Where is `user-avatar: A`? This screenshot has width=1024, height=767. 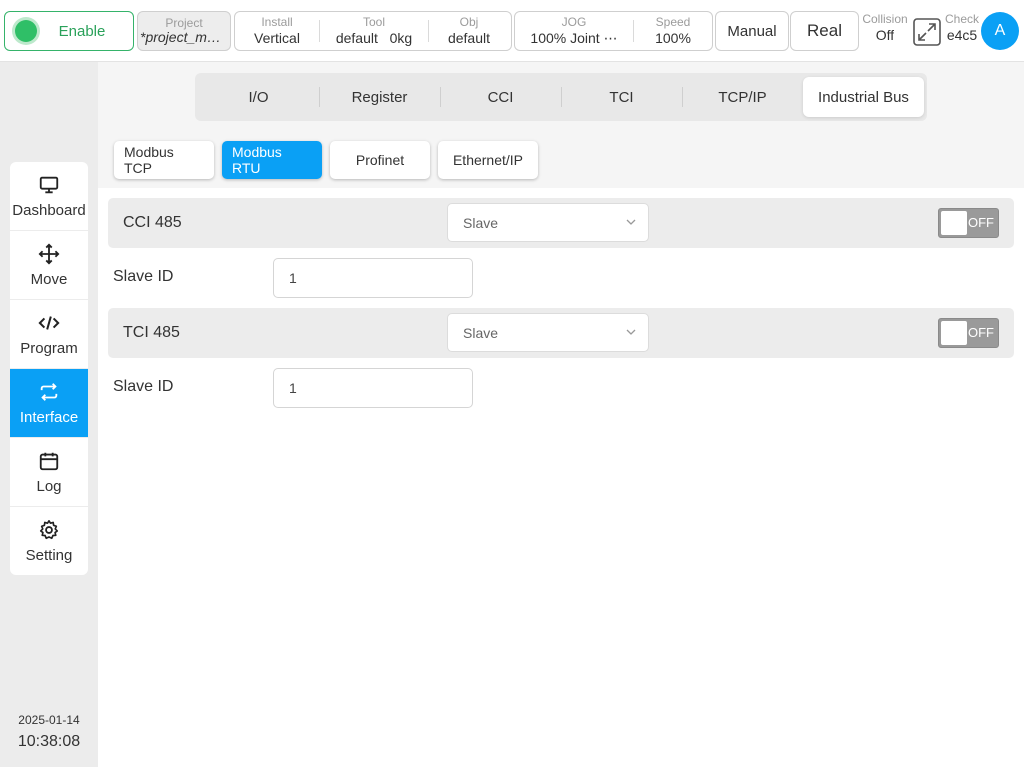
user-avatar: A is located at coordinates (1000, 31).